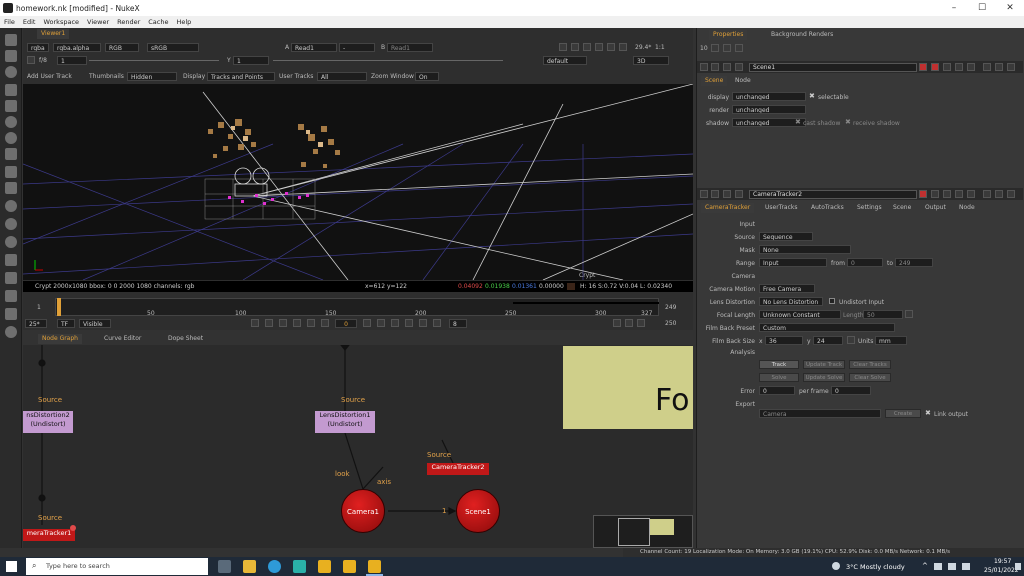  I want to click on focal-length-dropdown: Unknown Constant, so click(800, 314).